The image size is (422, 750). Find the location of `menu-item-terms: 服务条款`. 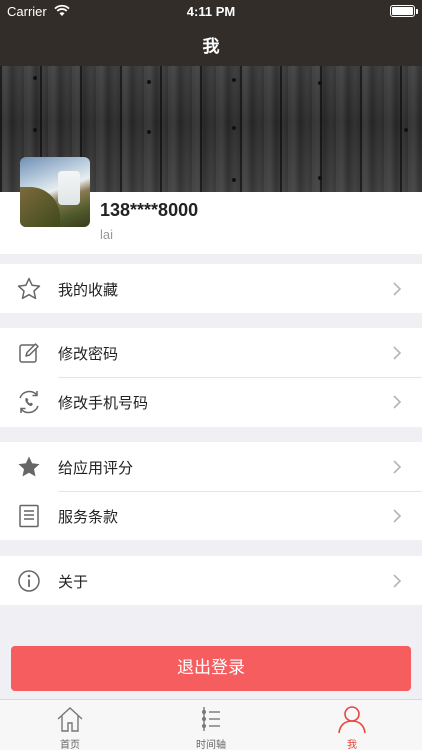

menu-item-terms: 服务条款 is located at coordinates (211, 515).